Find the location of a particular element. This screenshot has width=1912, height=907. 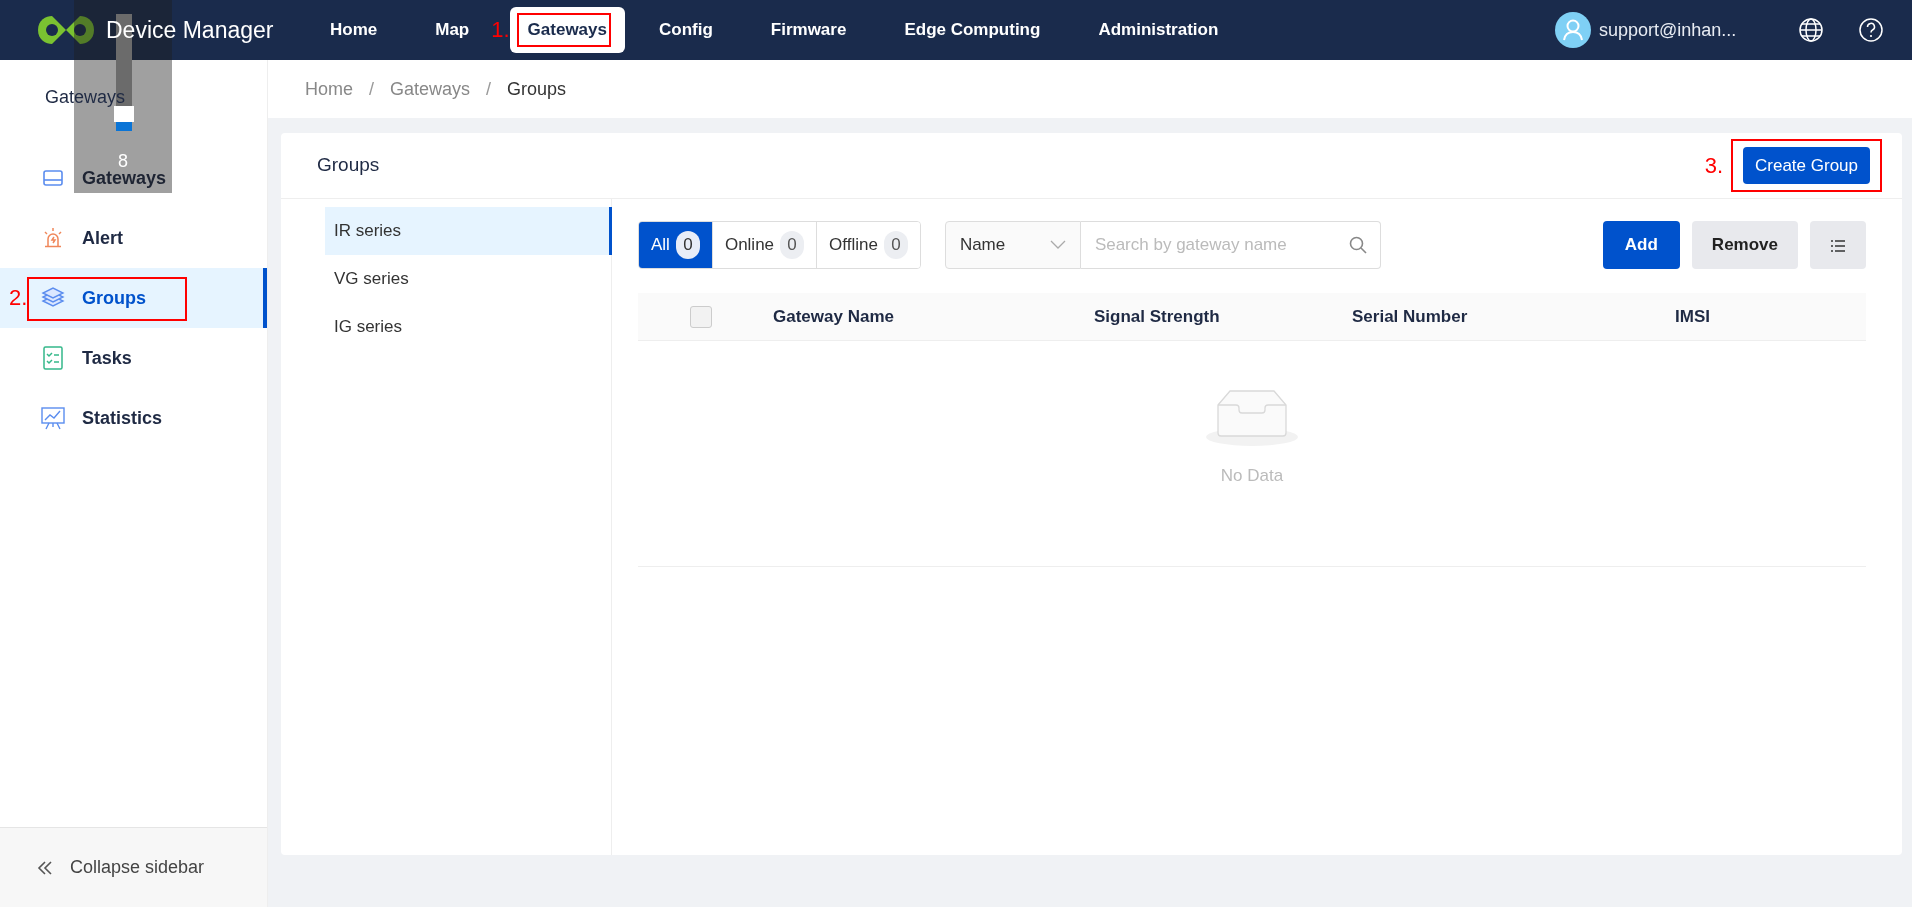

sidebar-item: Statistics is located at coordinates (133, 418).